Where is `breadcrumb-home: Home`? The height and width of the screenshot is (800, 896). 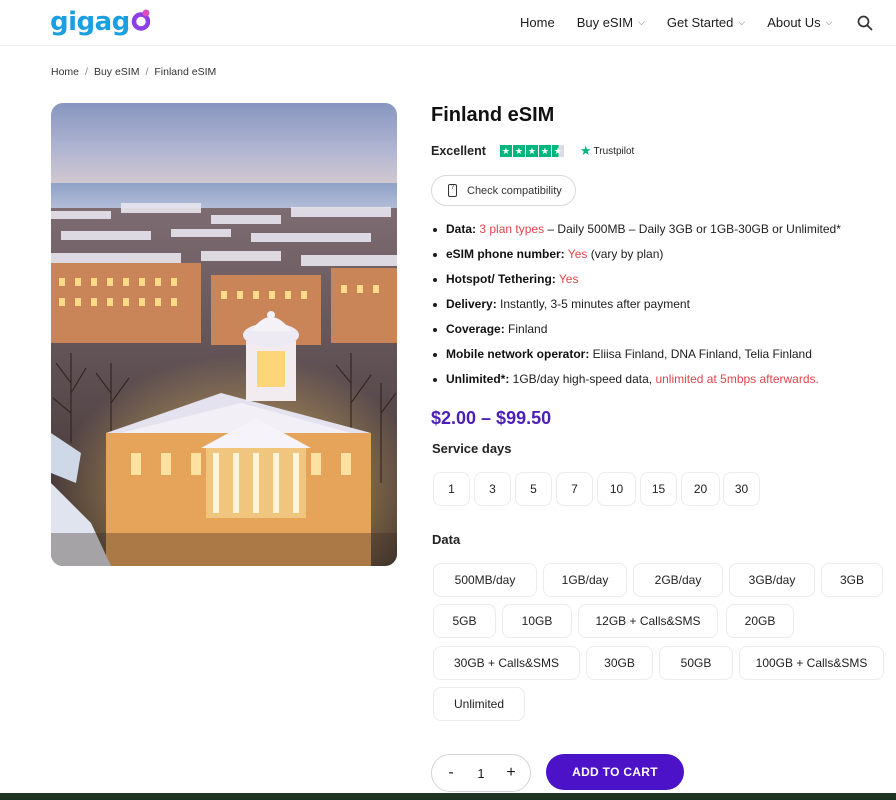 breadcrumb-home: Home is located at coordinates (65, 72).